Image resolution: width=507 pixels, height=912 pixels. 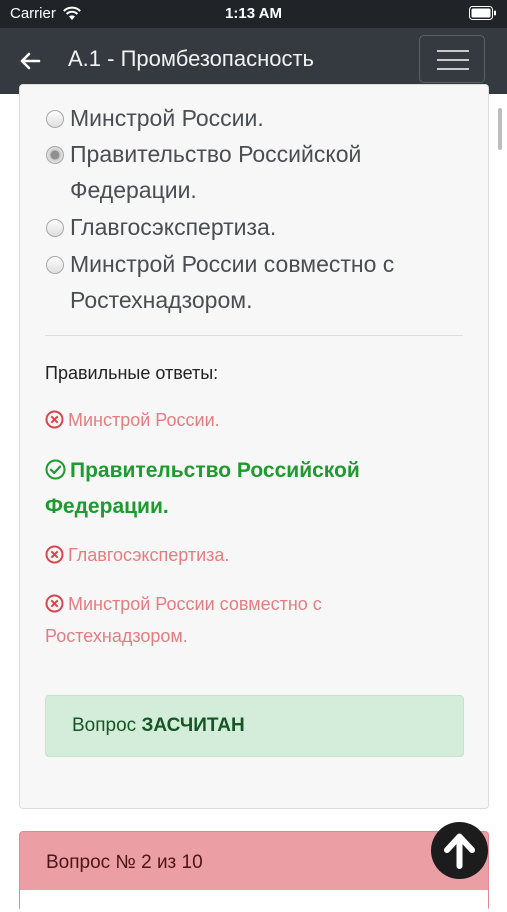 What do you see at coordinates (250, 422) in the screenshot?
I see `answer-wrong: Минстрой России.` at bounding box center [250, 422].